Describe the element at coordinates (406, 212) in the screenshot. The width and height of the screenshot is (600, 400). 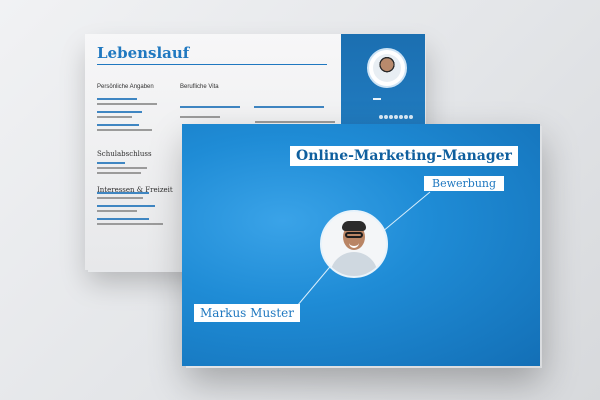
I see `connector-line-job` at that location.